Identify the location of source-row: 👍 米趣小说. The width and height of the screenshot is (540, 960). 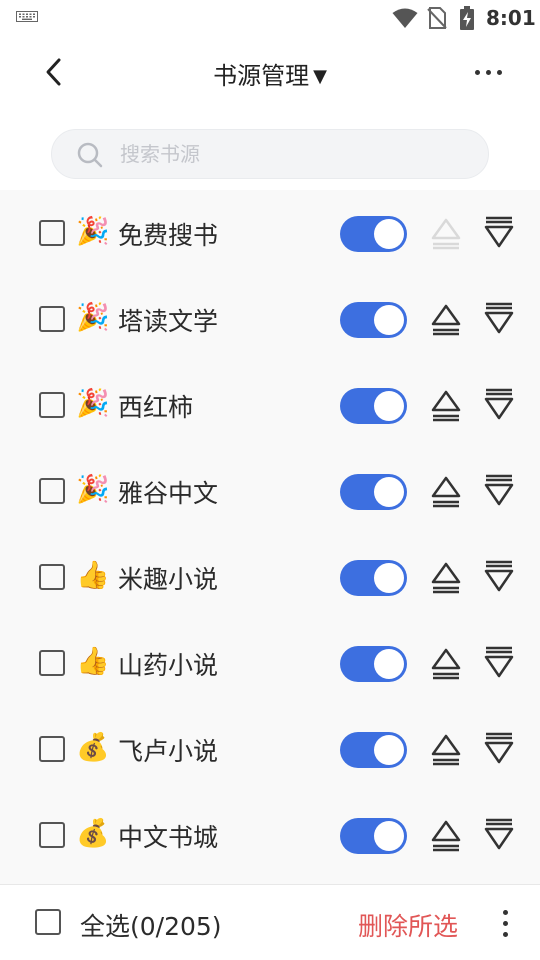
(270, 577).